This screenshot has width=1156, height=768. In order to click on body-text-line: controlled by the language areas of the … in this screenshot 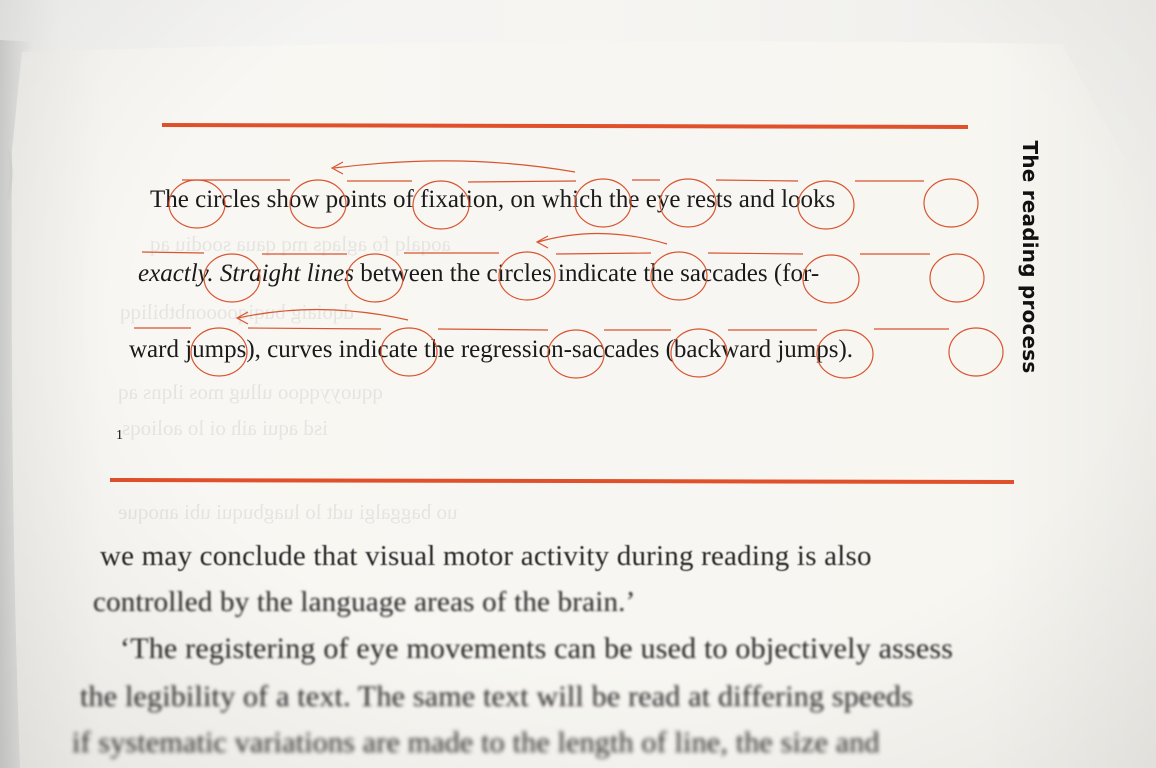, I will do `click(364, 602)`.